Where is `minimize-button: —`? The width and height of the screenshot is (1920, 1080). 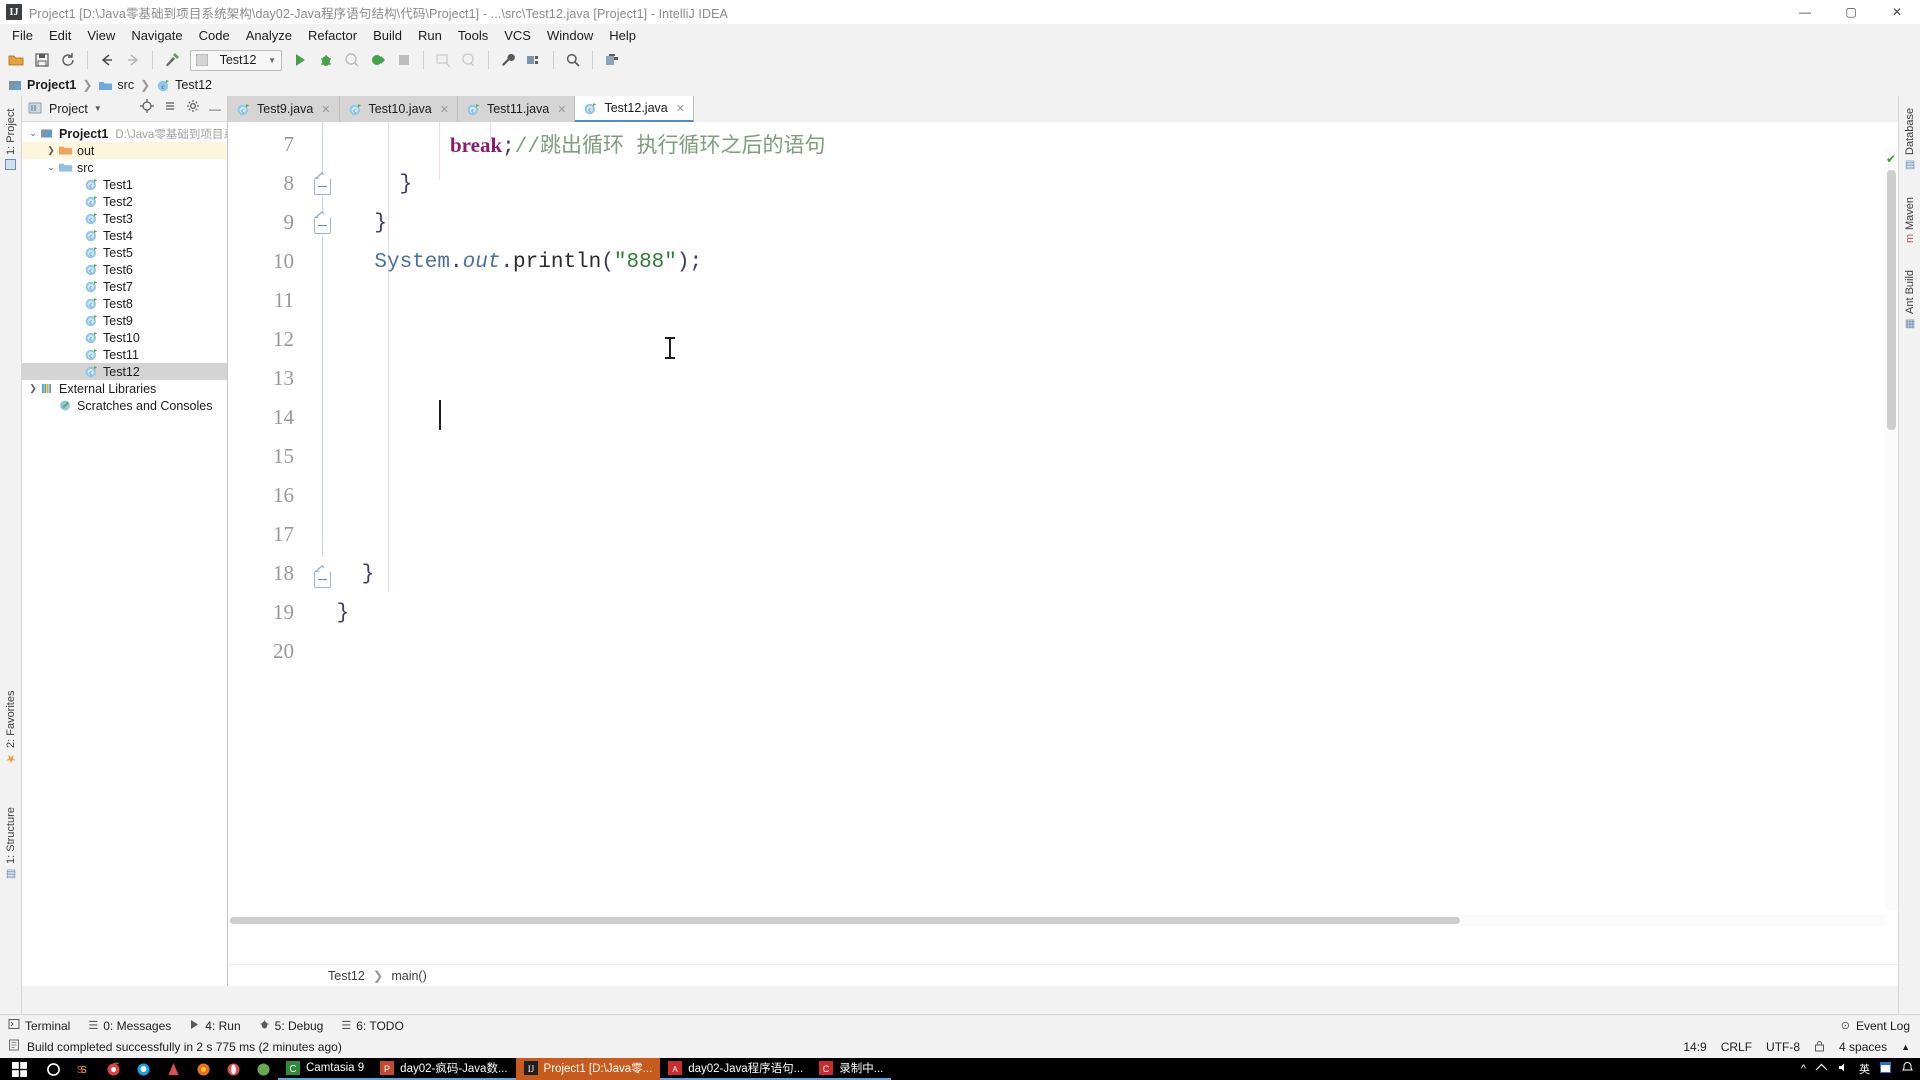 minimize-button: — is located at coordinates (1805, 12).